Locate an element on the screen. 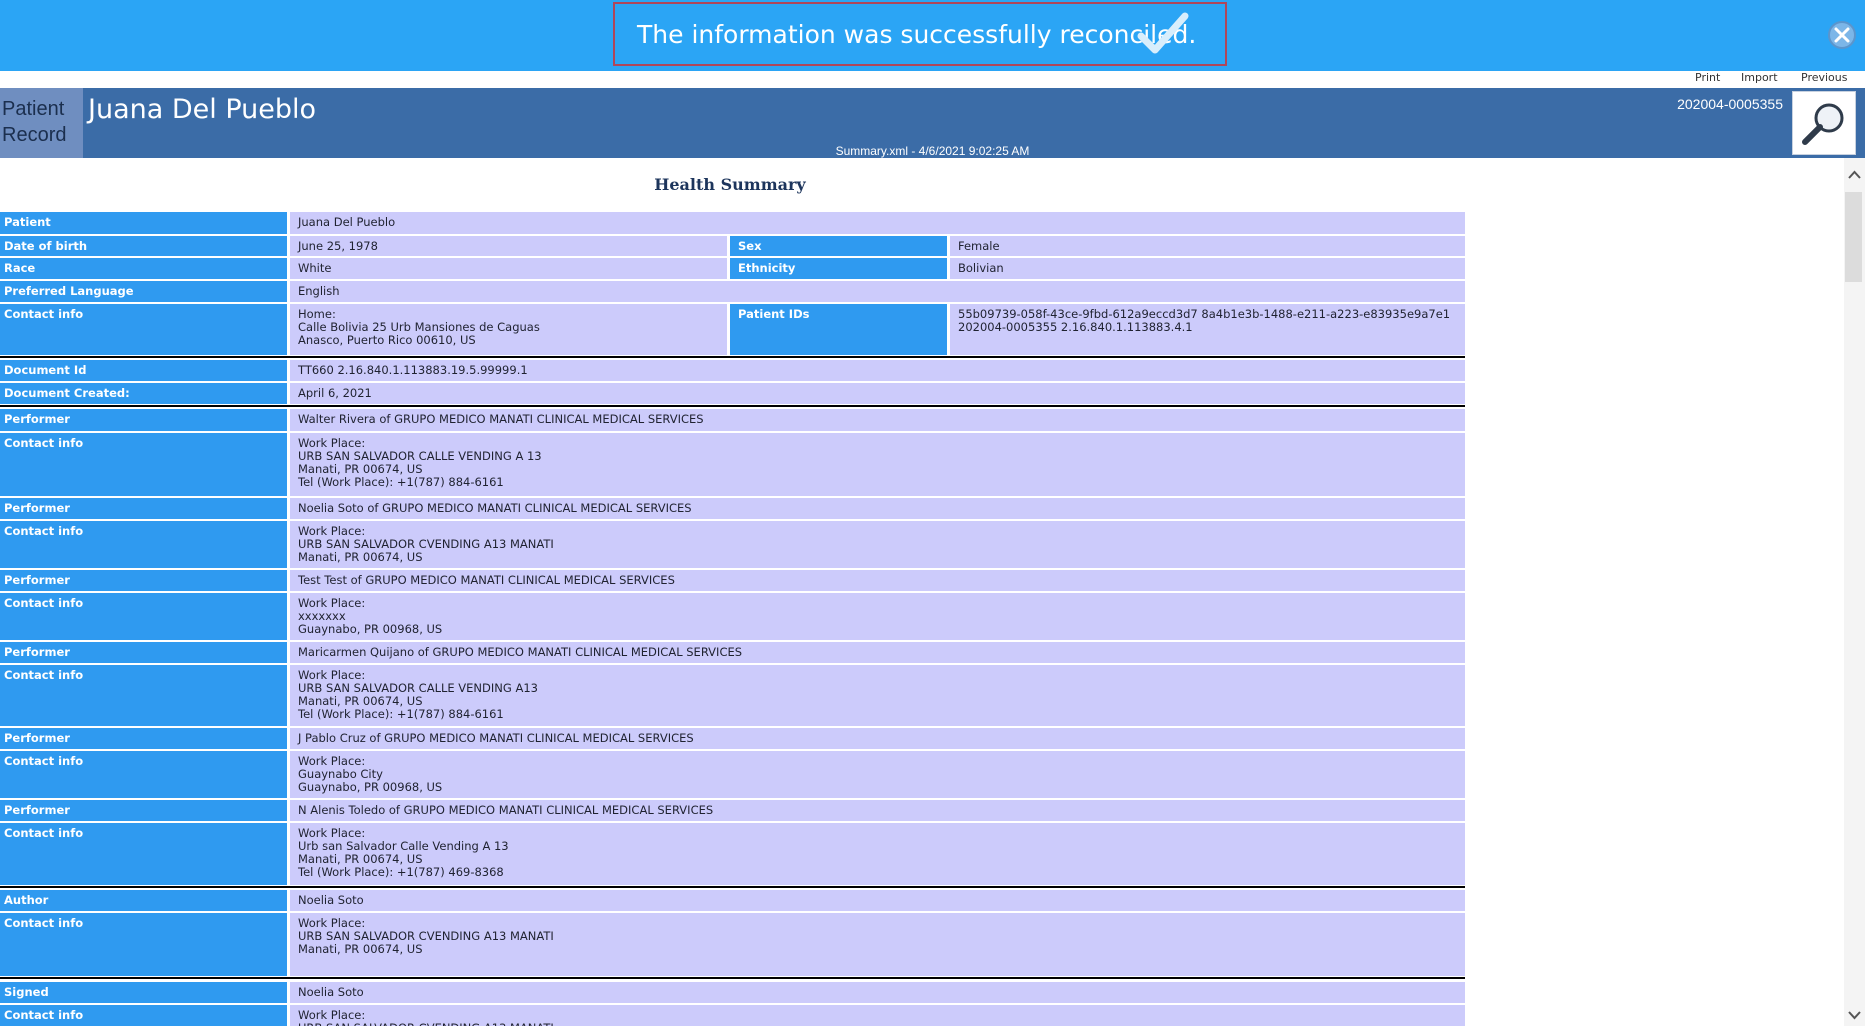 This screenshot has width=1865, height=1026. field-value: Bolivian is located at coordinates (1207, 268).